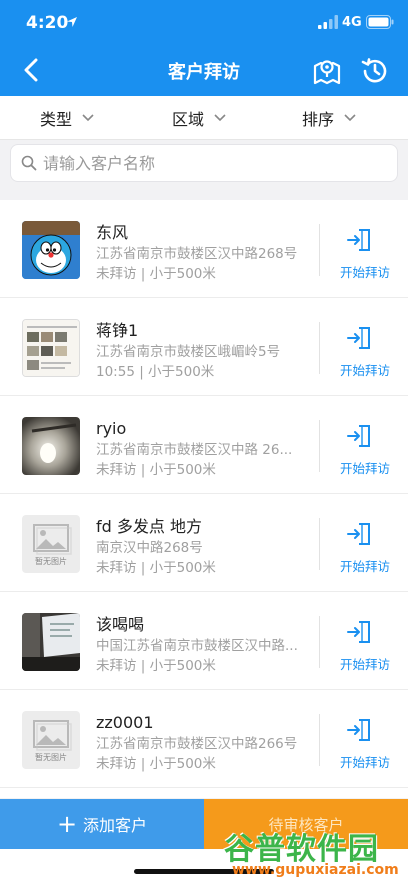 The image size is (408, 883). I want to click on search-bar, so click(204, 166).